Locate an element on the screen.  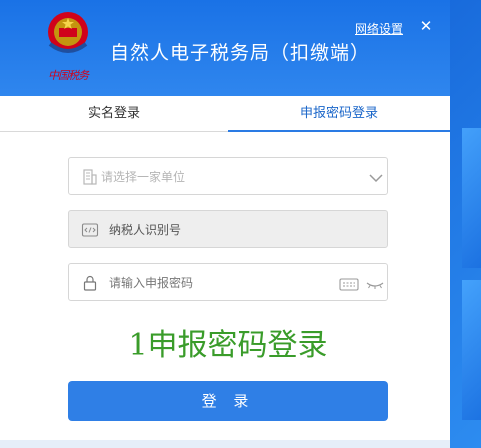
building-icon is located at coordinates (90, 177).